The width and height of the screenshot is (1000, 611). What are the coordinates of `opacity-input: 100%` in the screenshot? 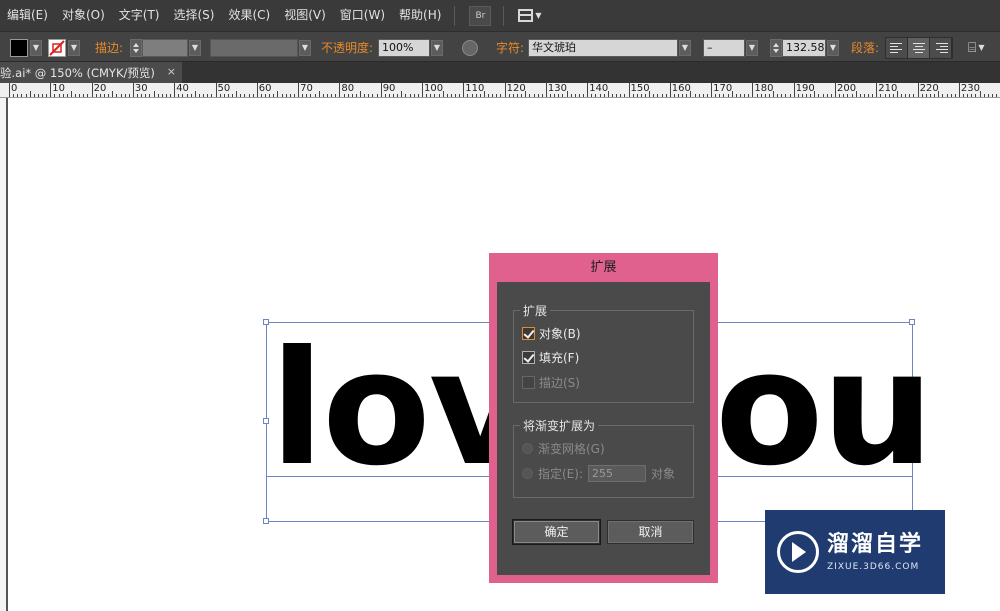 It's located at (404, 47).